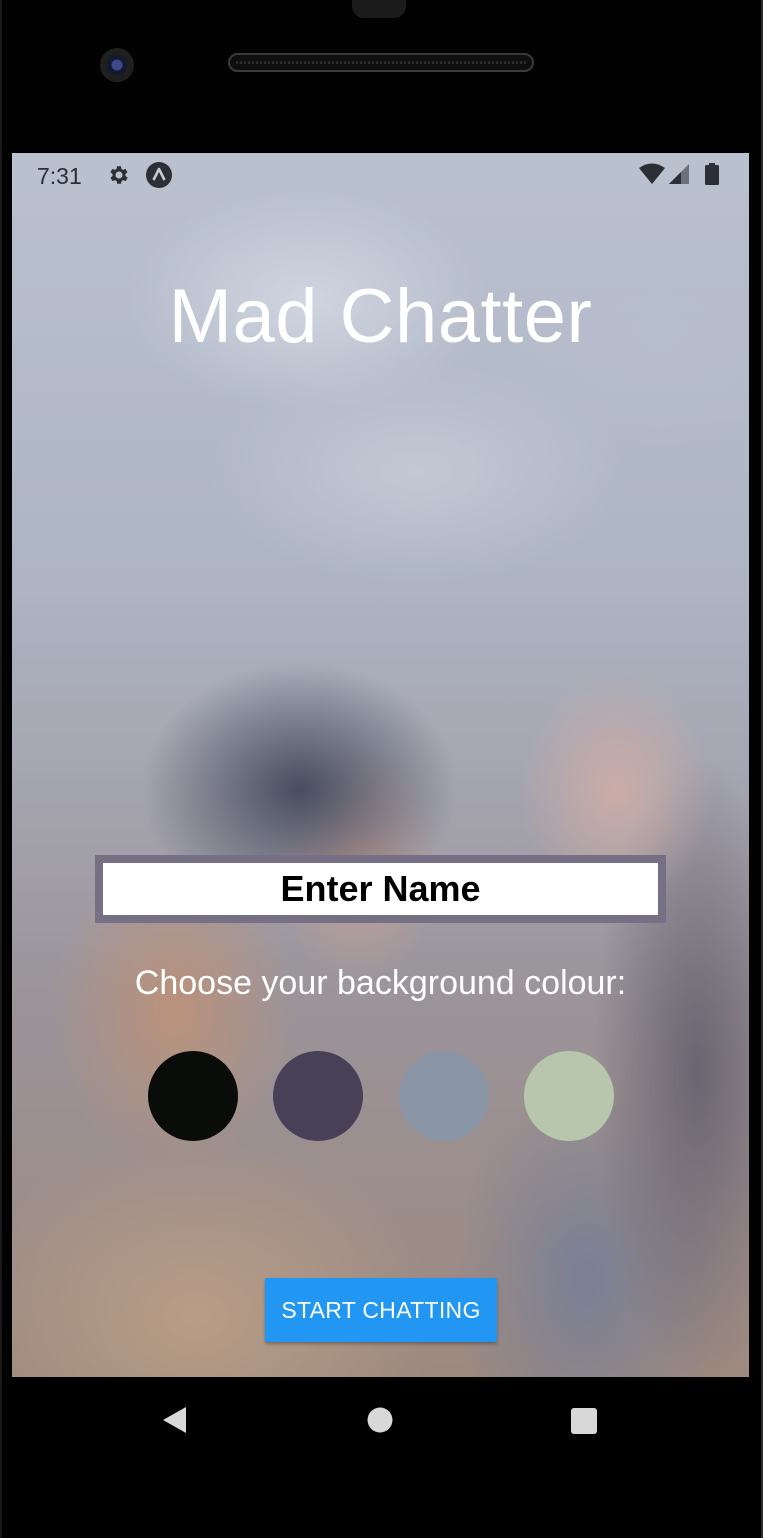 This screenshot has height=1538, width=763. Describe the element at coordinates (380, 889) in the screenshot. I see `name-input` at that location.